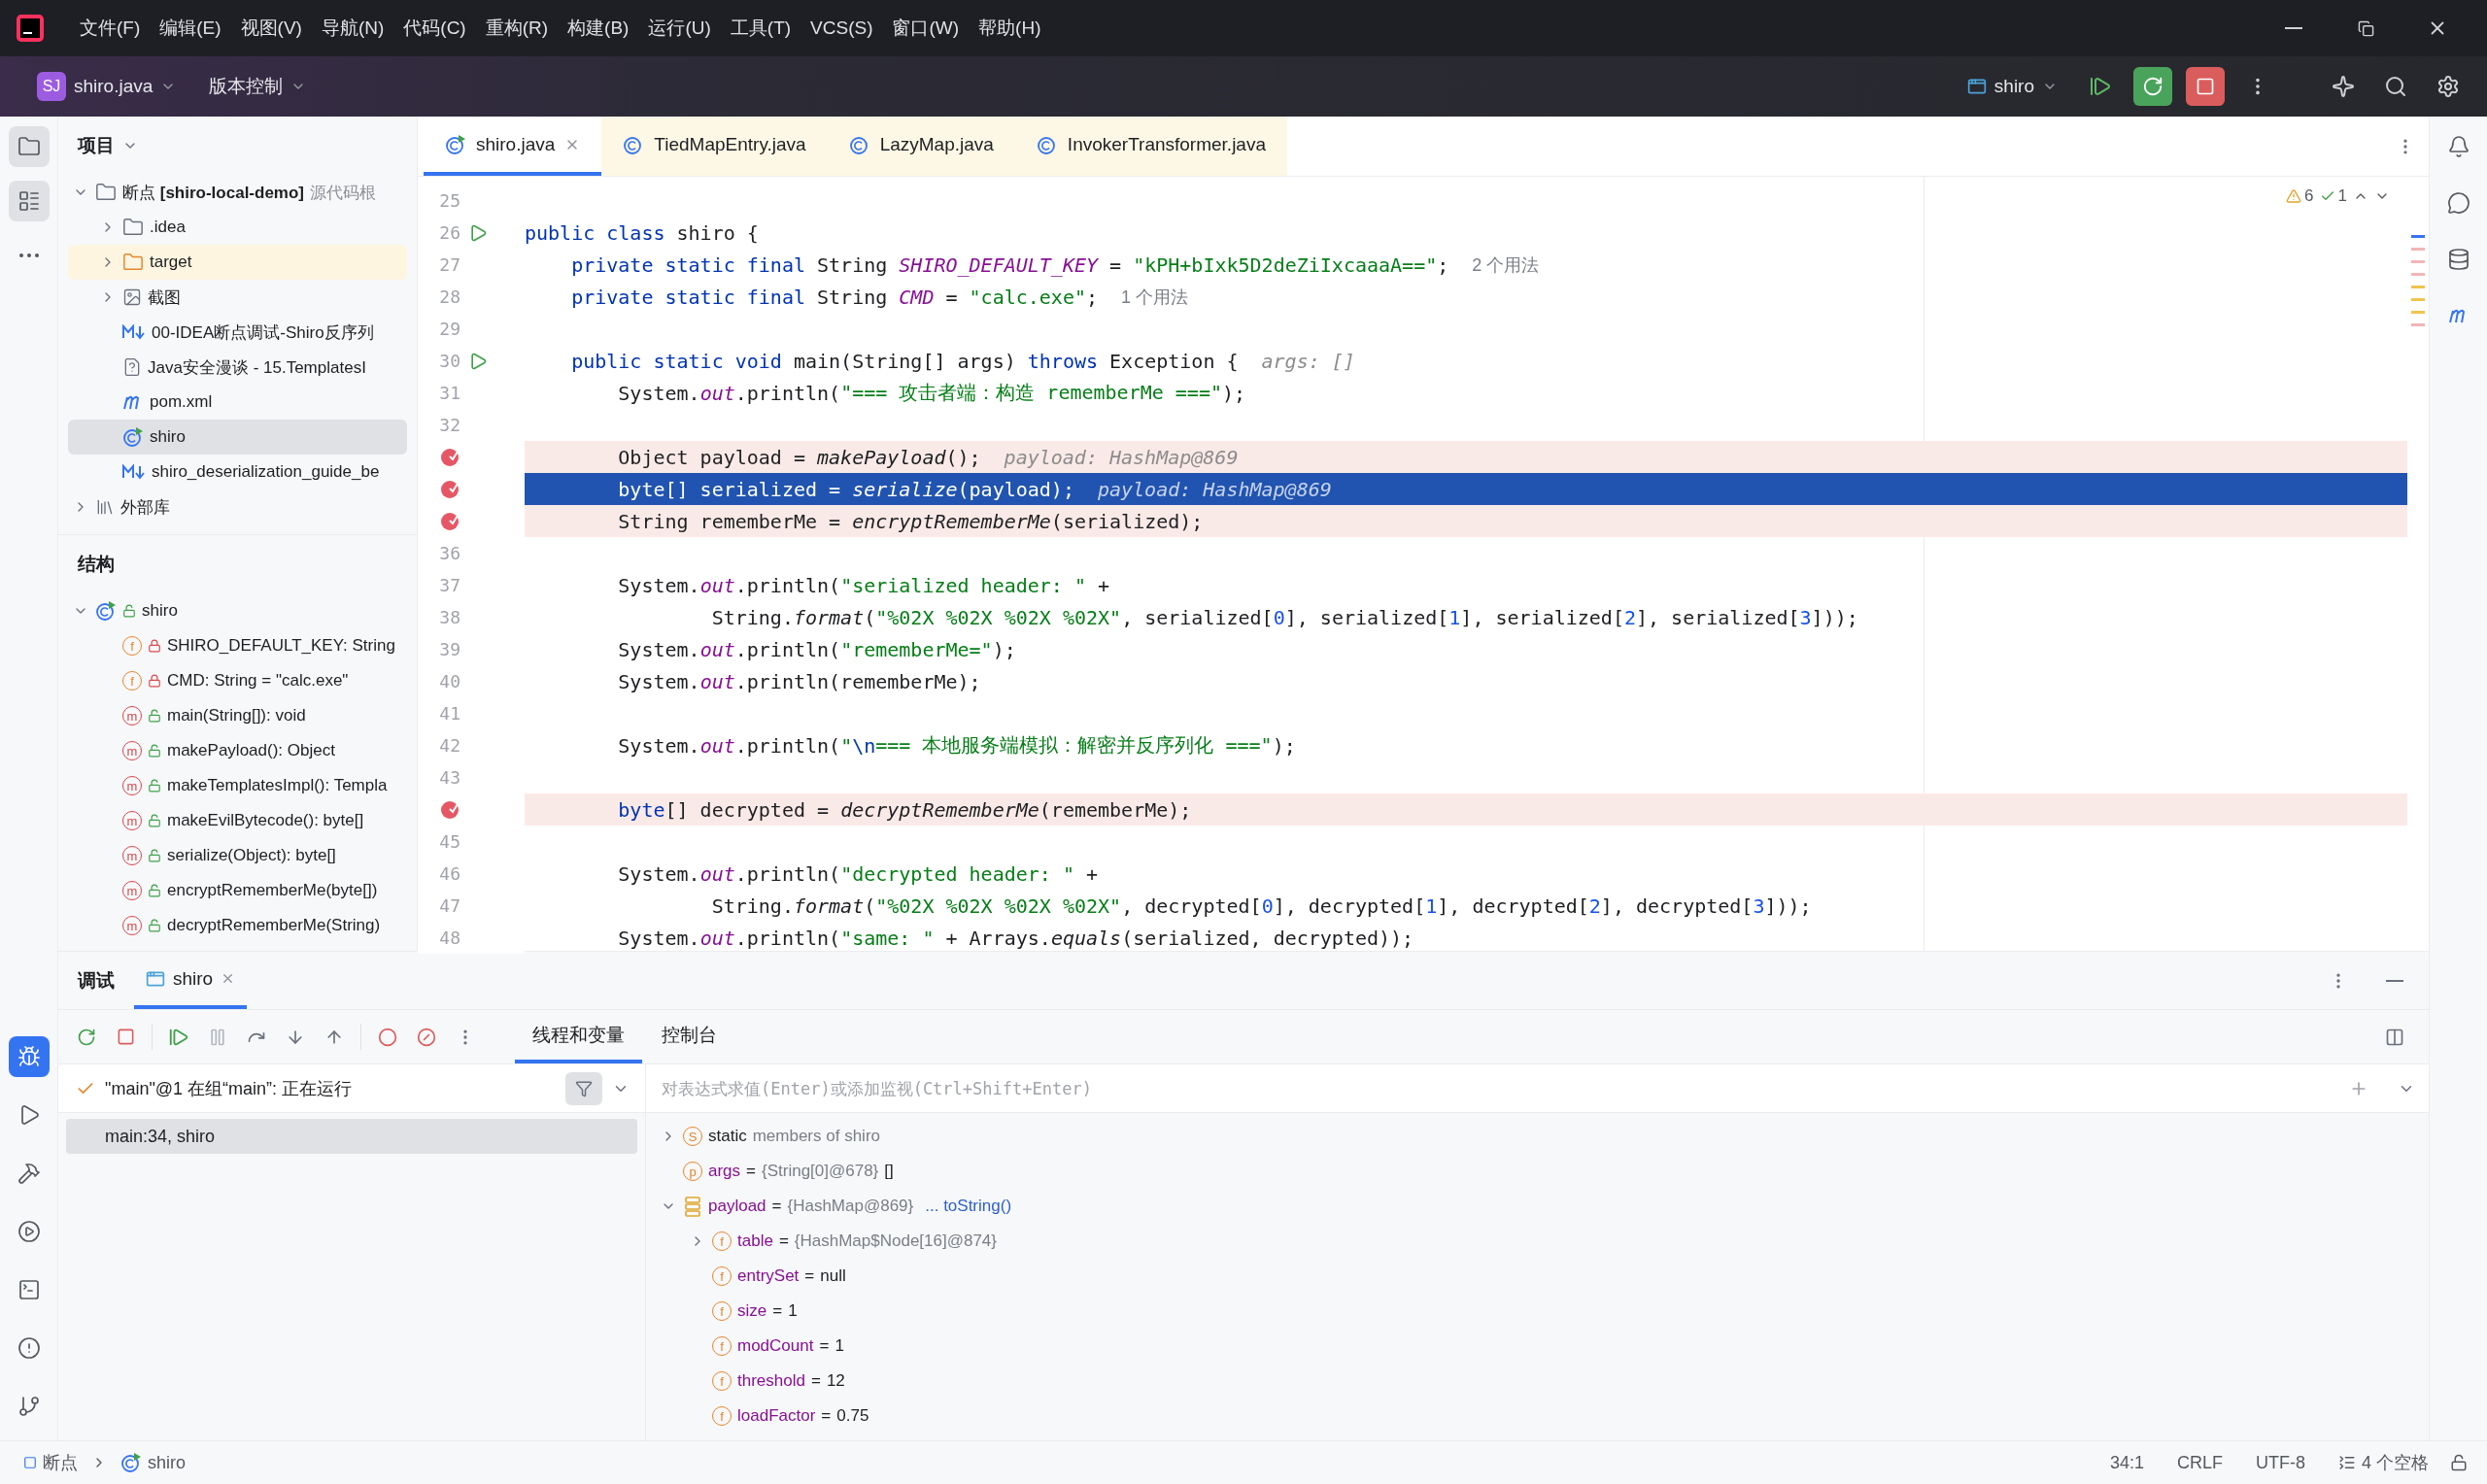  I want to click on settings-icon, so click(2448, 86).